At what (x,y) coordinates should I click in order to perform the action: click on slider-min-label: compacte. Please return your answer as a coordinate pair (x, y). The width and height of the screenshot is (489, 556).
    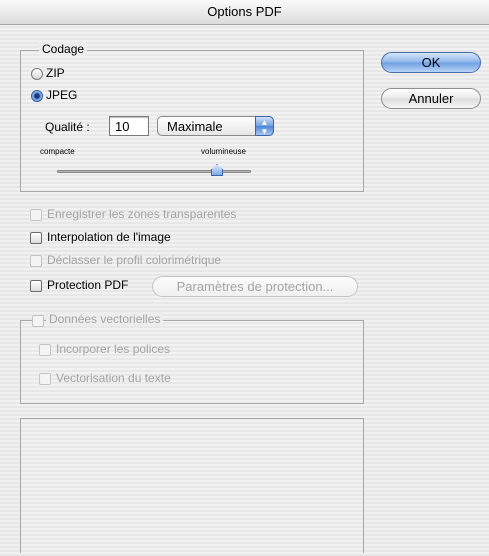
    Looking at the image, I should click on (57, 151).